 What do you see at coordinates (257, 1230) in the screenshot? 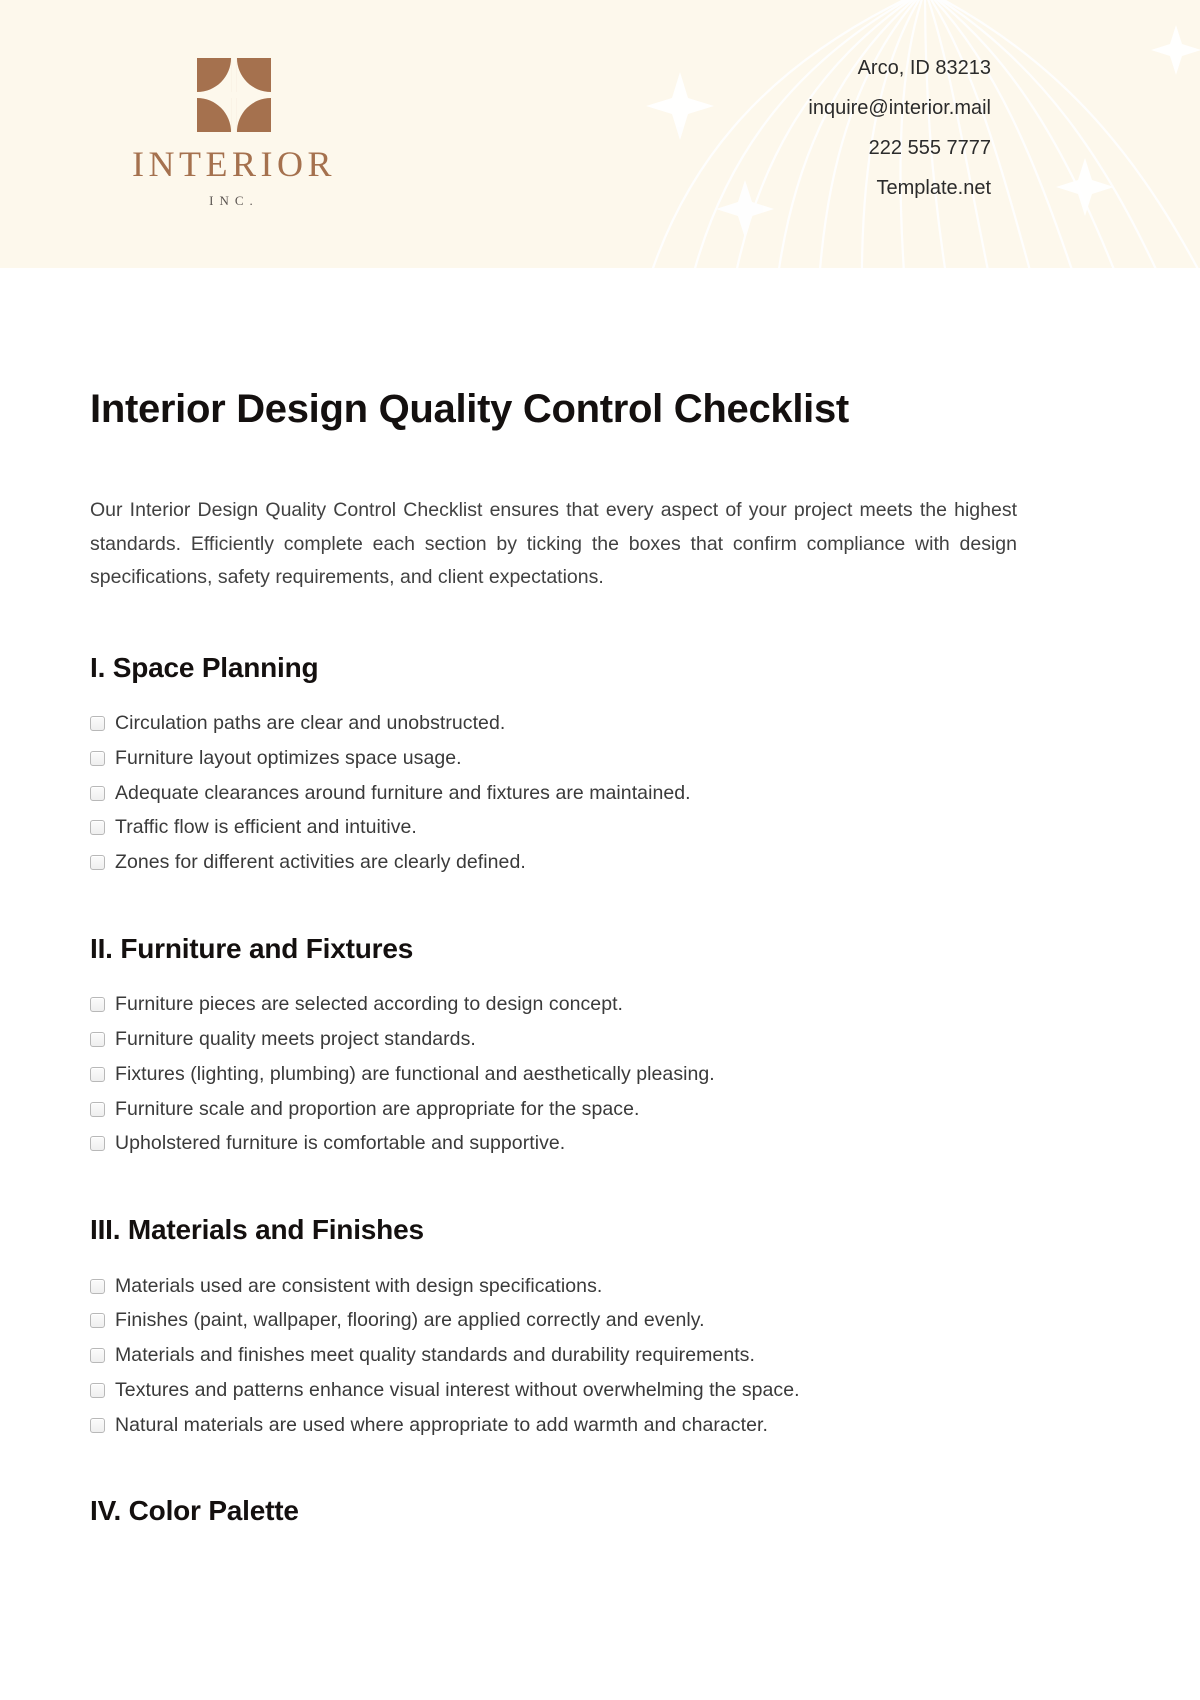
I see `section-title: III. Materials and Finishes` at bounding box center [257, 1230].